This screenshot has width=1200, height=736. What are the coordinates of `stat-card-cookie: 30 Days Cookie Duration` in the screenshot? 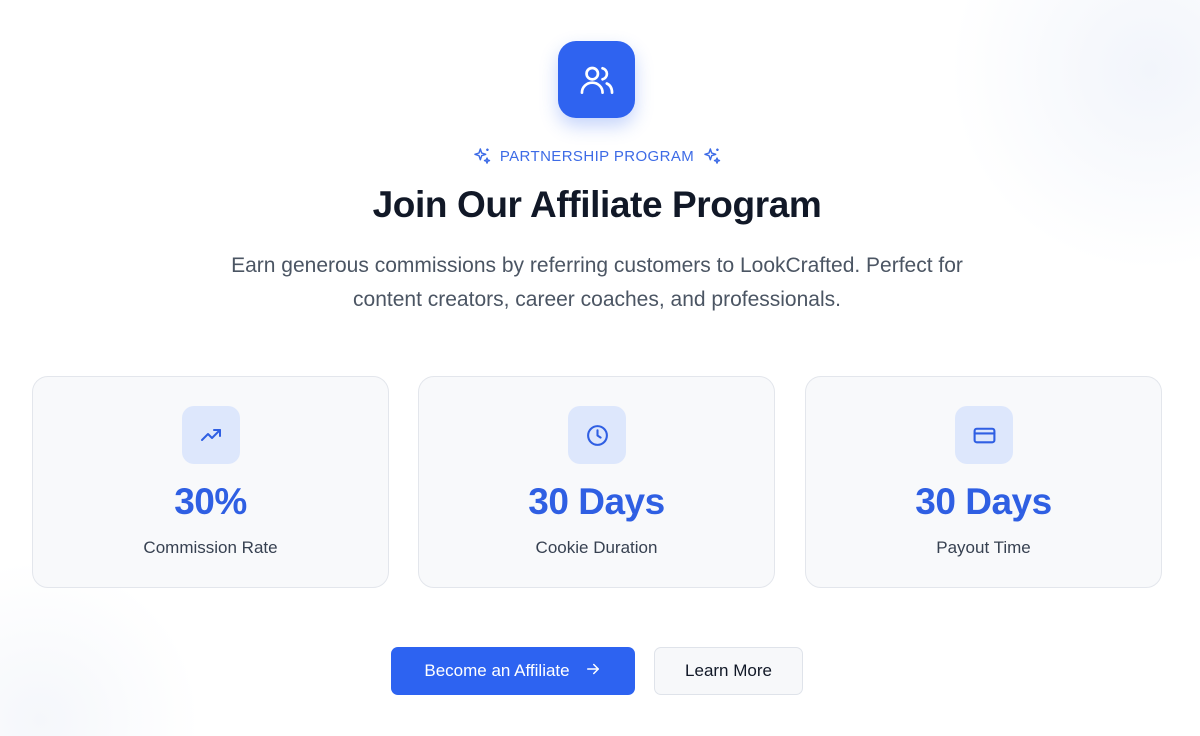 It's located at (596, 482).